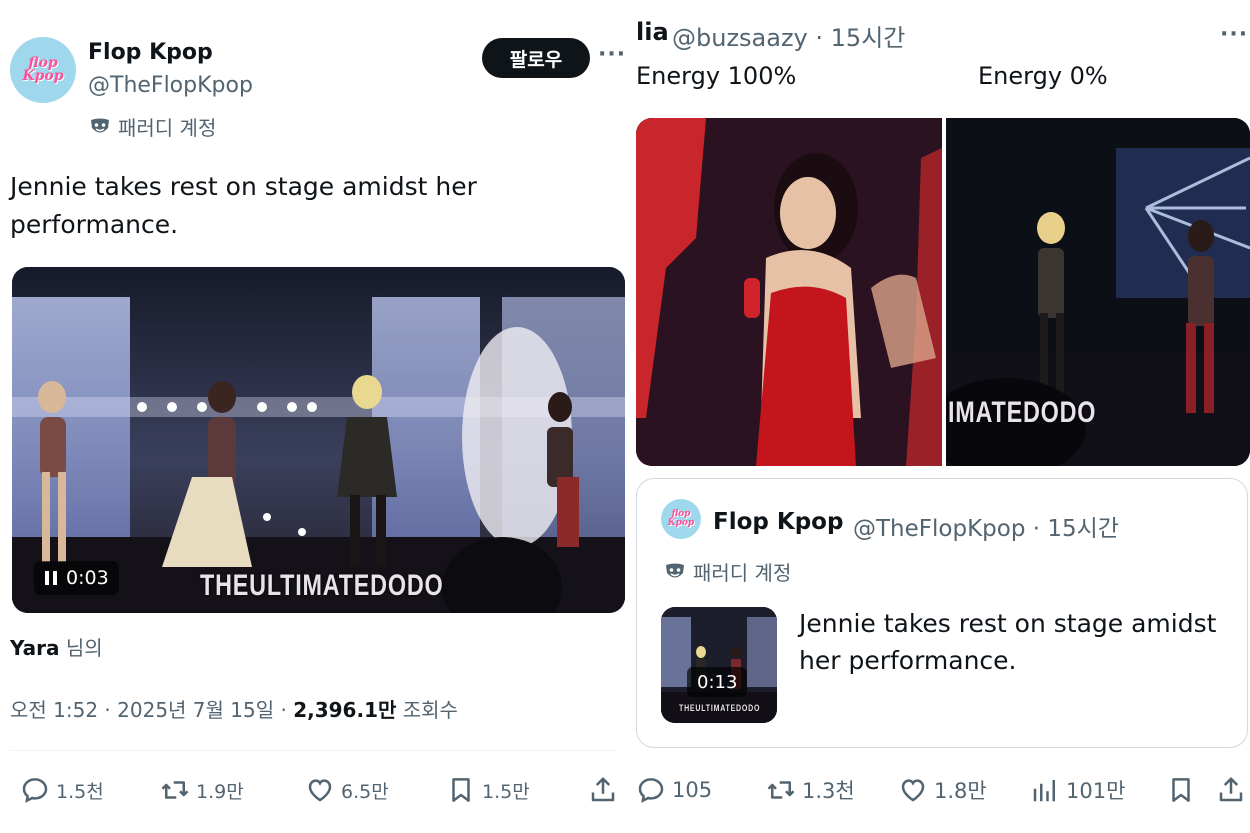  I want to click on credit-name: Yara, so click(35, 648).